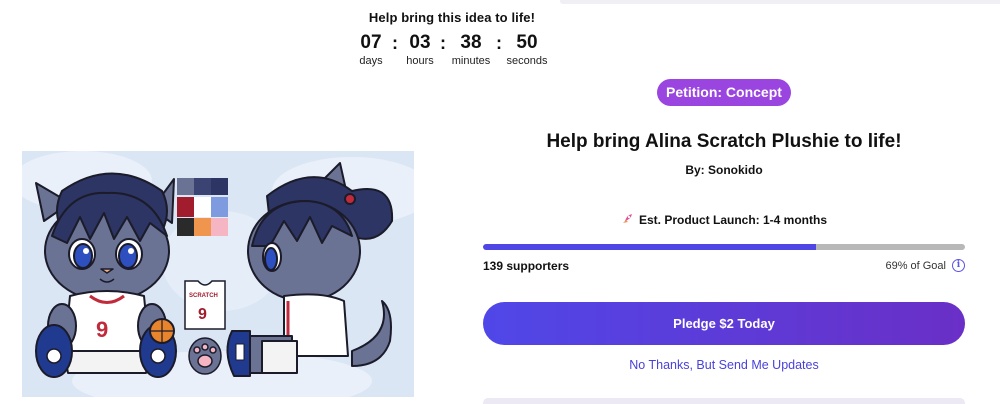  Describe the element at coordinates (420, 42) in the screenshot. I see `countdown-hours-value: 03` at that location.